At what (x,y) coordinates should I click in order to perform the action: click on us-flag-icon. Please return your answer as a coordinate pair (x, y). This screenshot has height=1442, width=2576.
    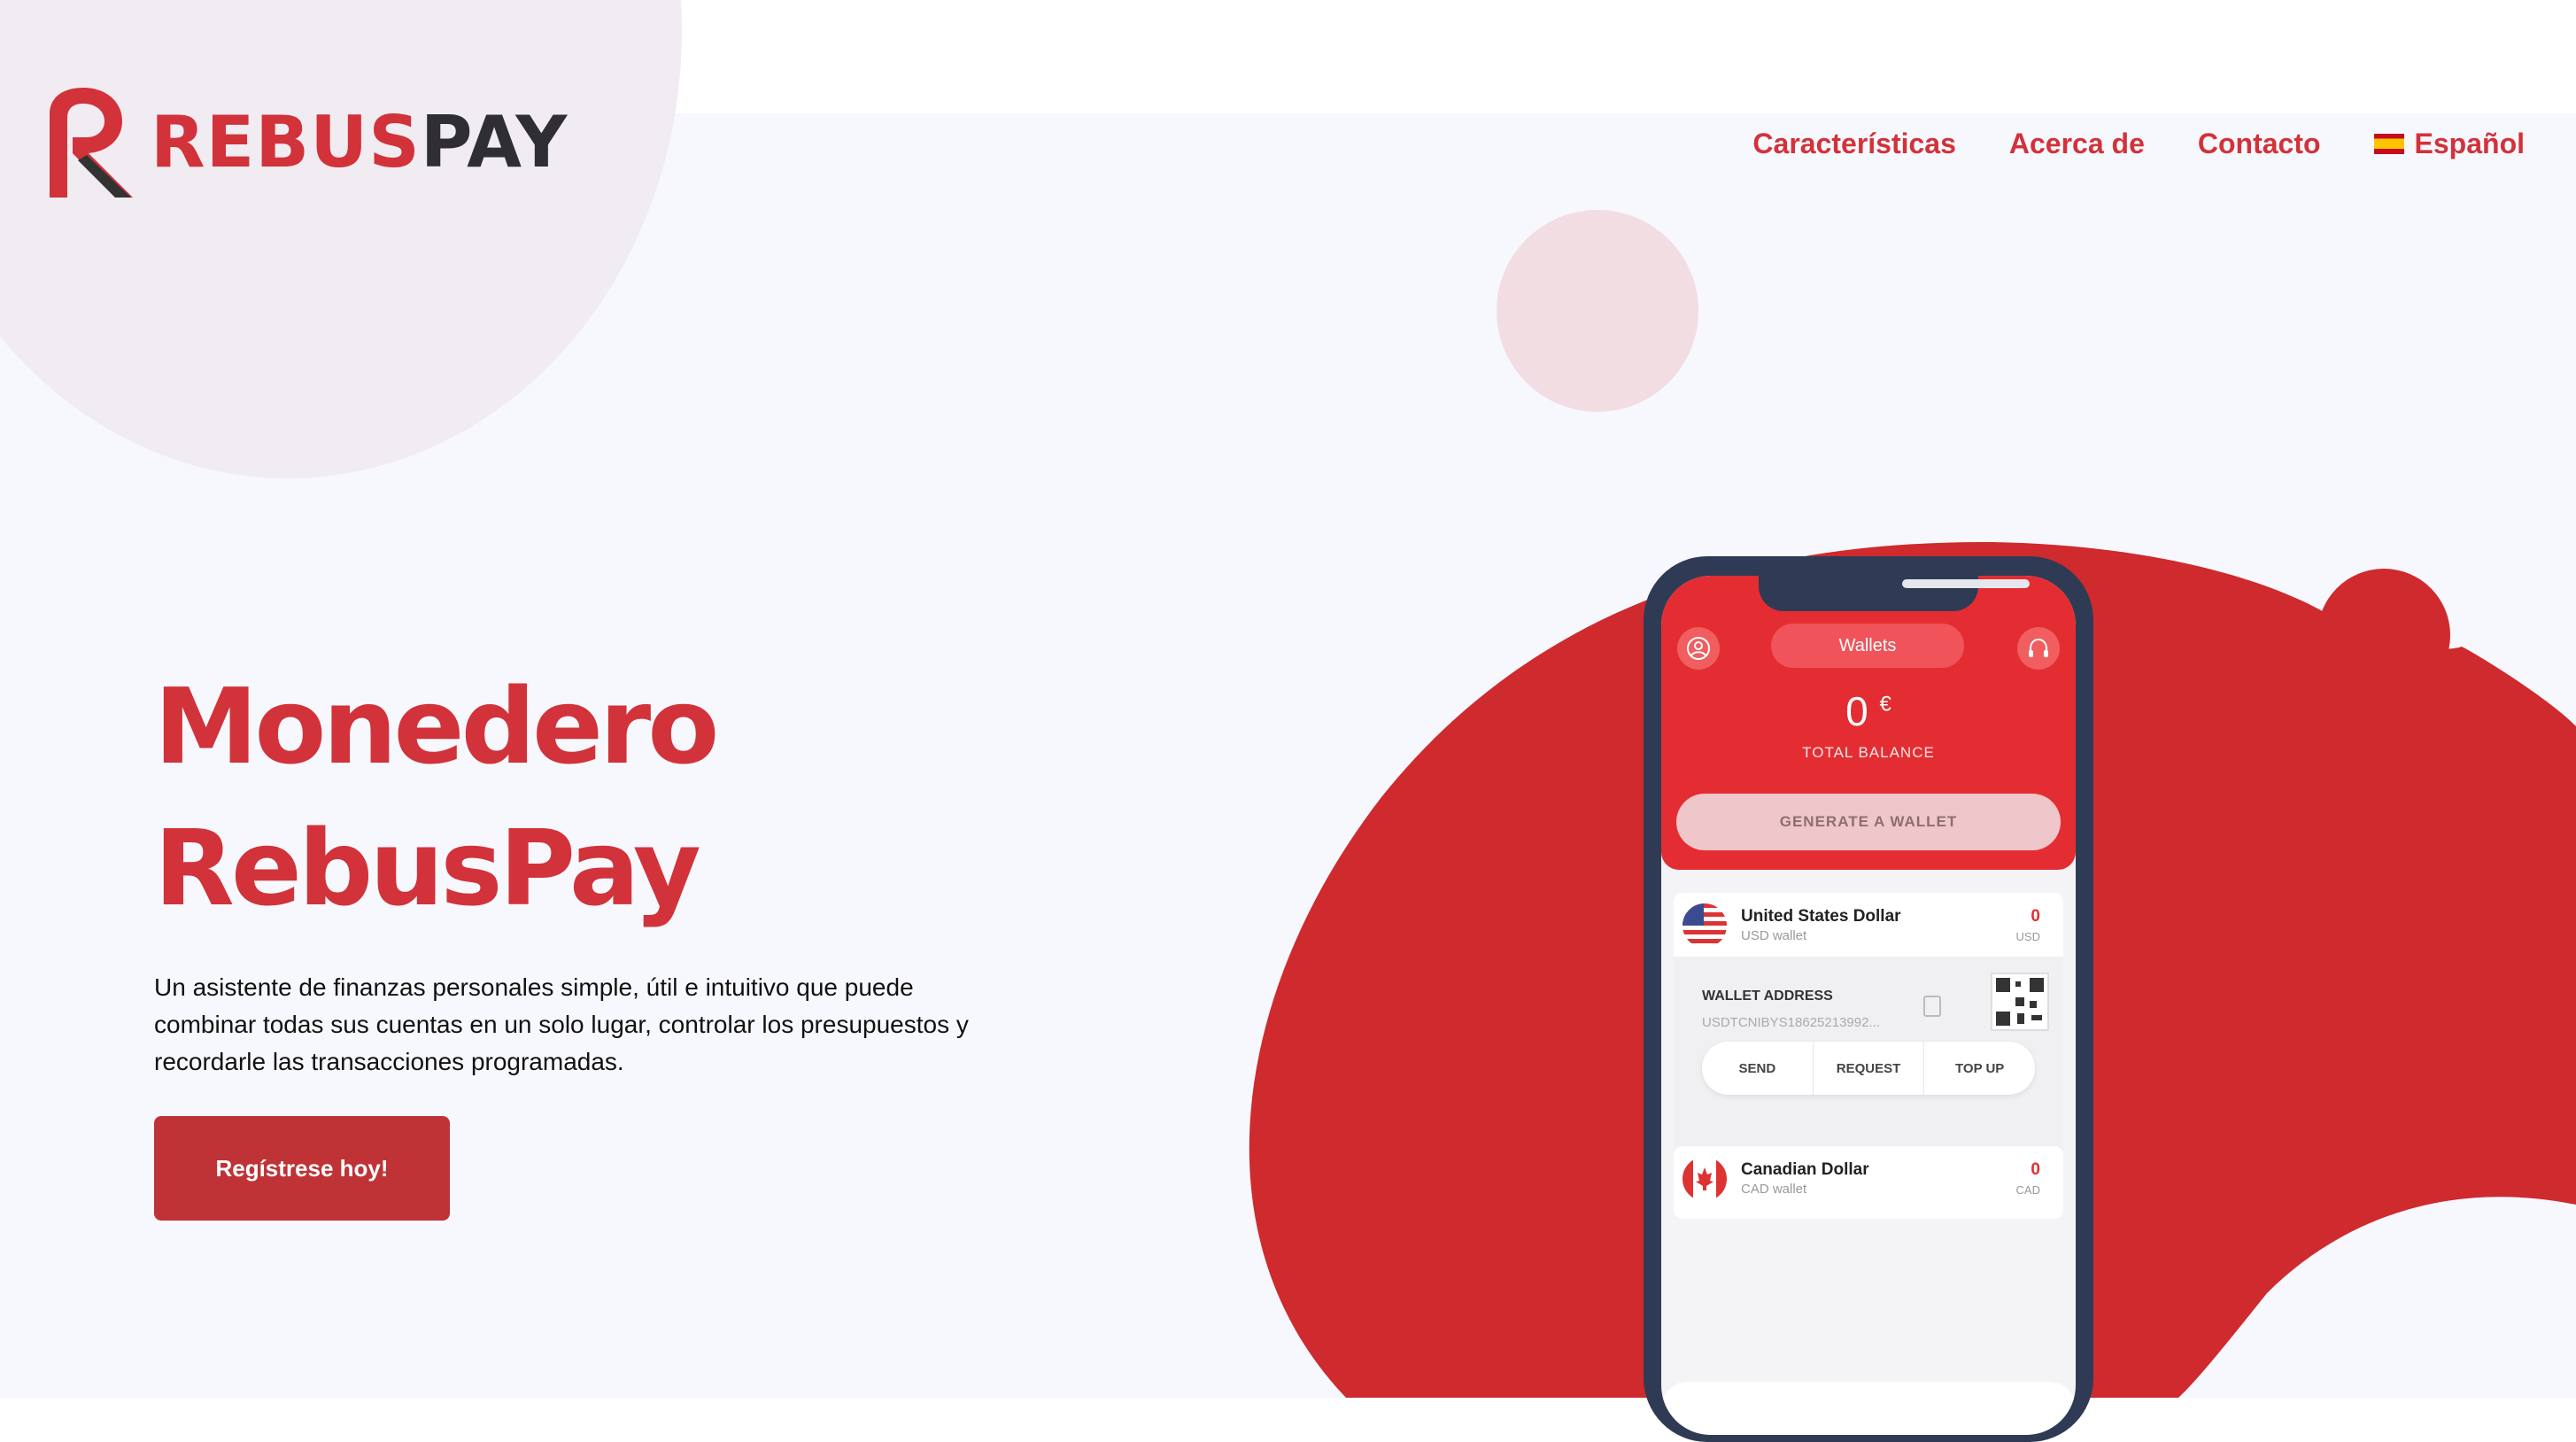
    Looking at the image, I should click on (1705, 925).